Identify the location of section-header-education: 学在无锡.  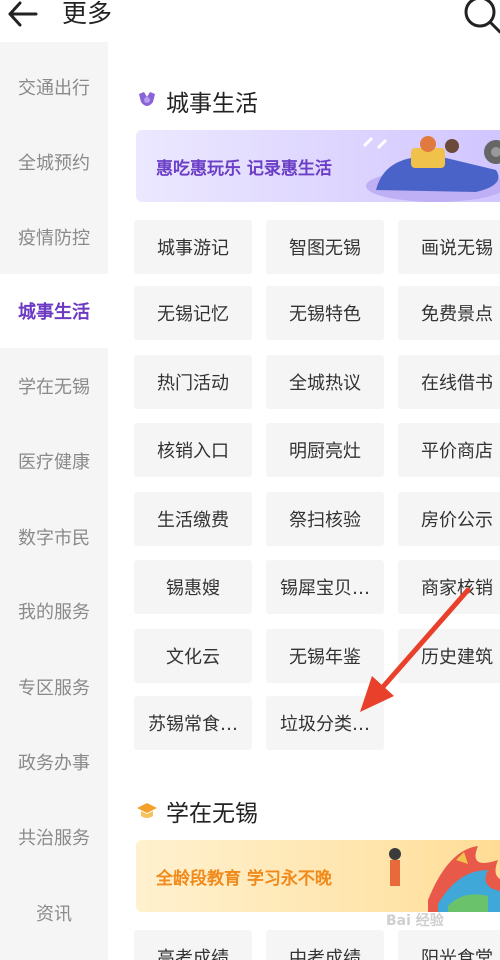
(197, 811).